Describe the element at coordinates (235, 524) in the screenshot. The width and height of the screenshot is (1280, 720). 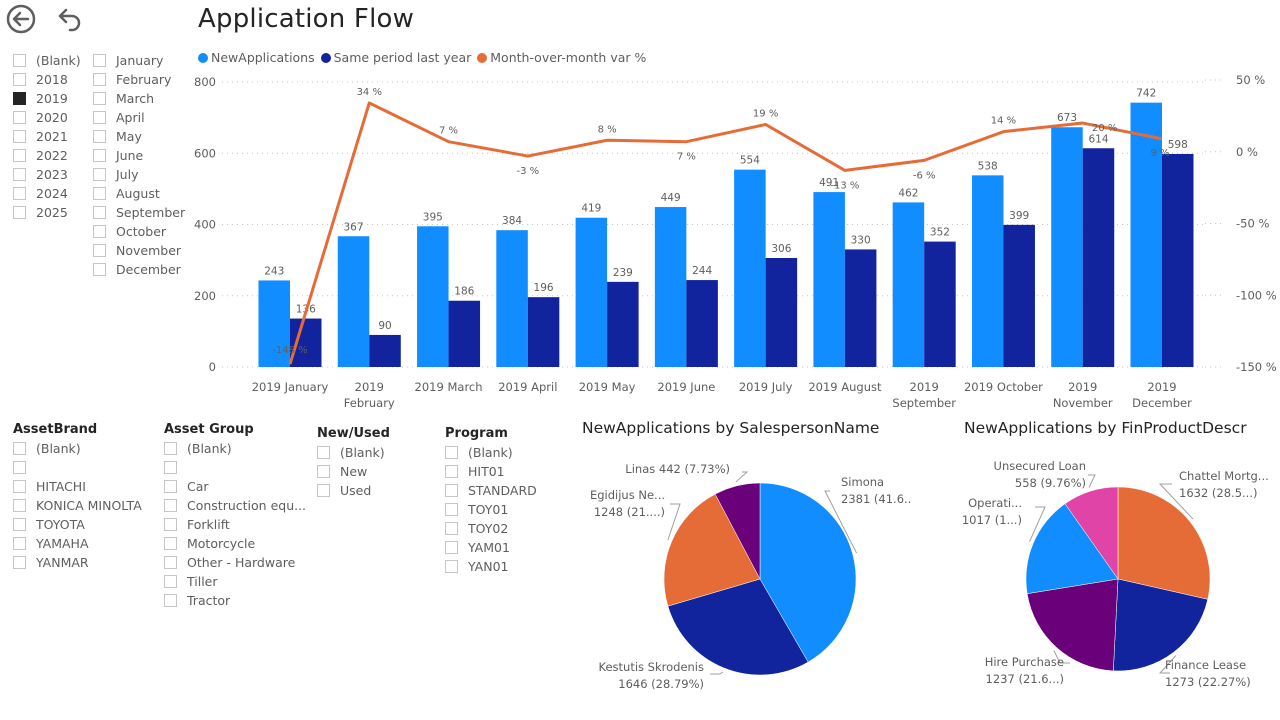
I see `slicer-option: Forklift` at that location.